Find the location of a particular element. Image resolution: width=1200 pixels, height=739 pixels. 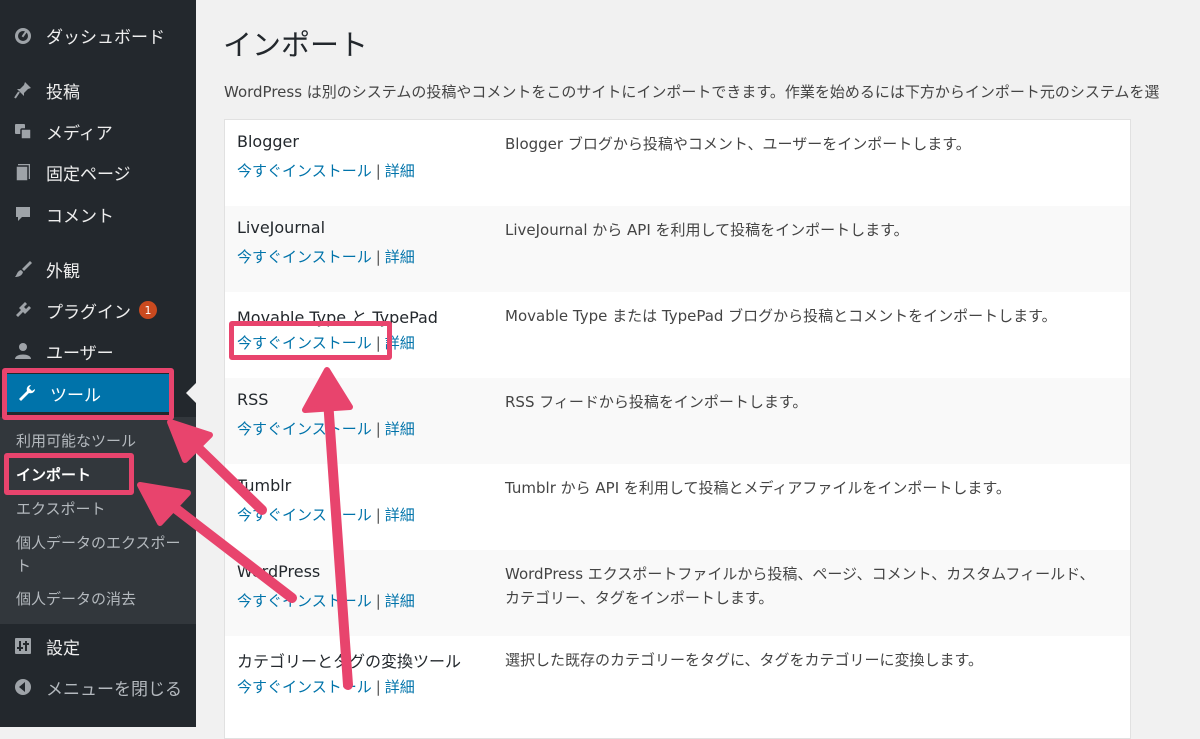

pin-icon is located at coordinates (23, 90).